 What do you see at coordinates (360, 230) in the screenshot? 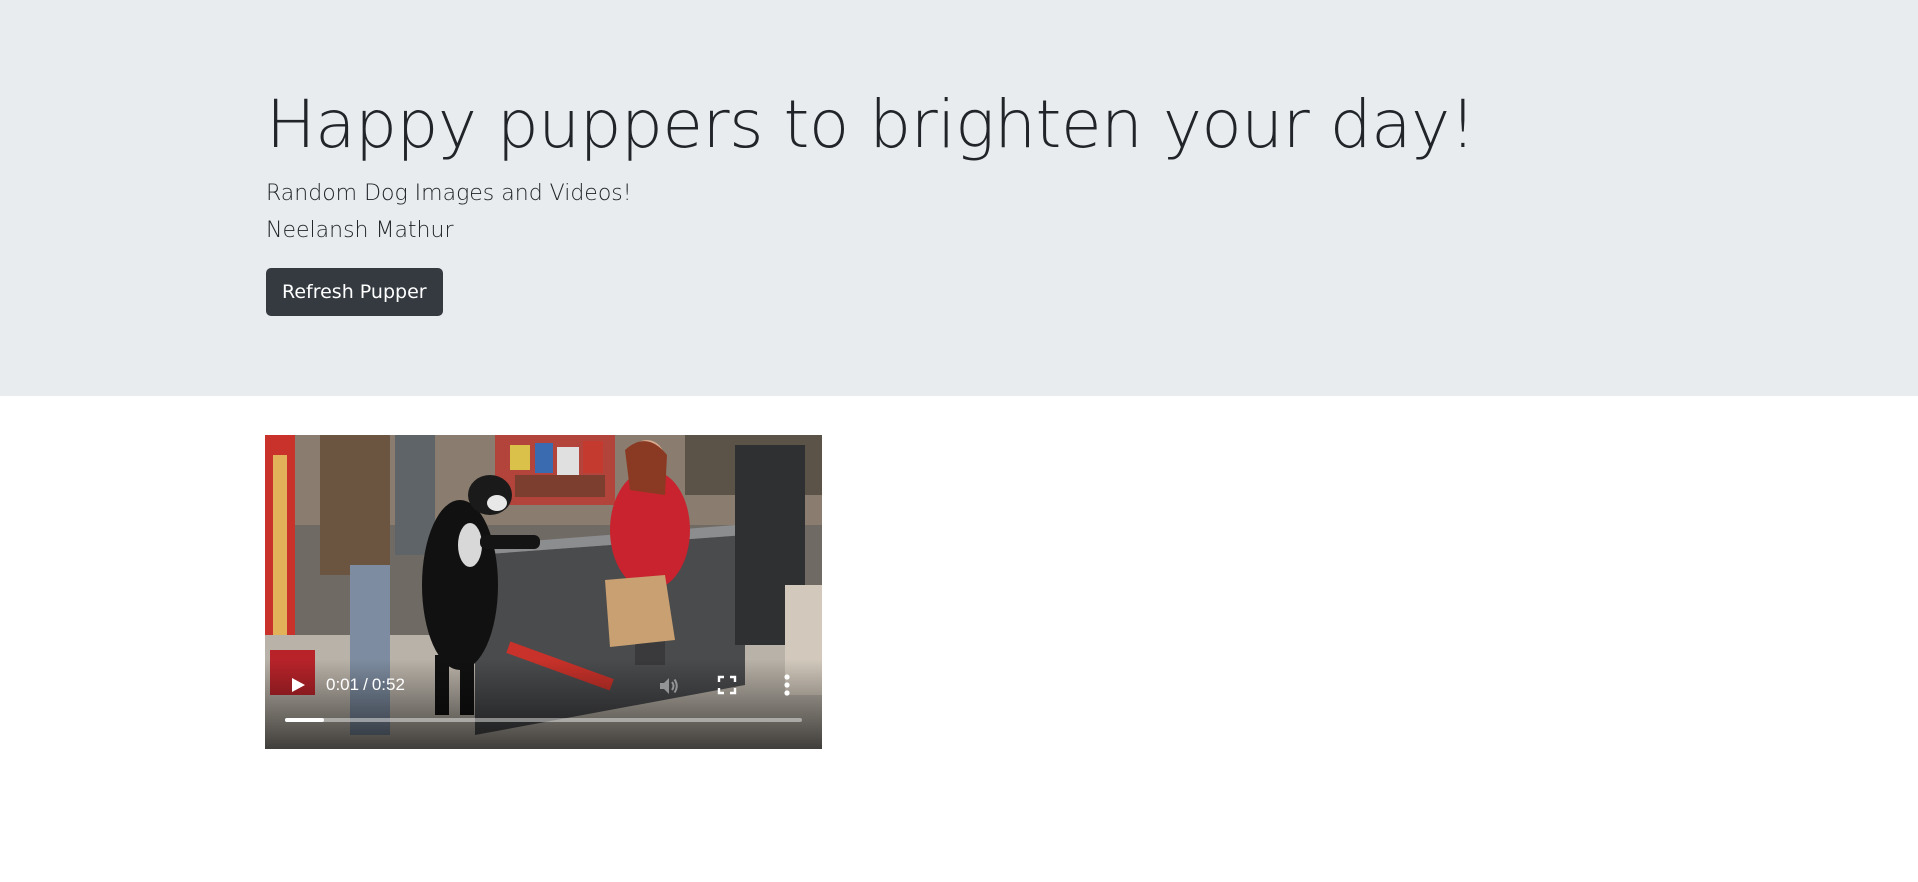
I see `author-name: Neelansh Mathur` at bounding box center [360, 230].